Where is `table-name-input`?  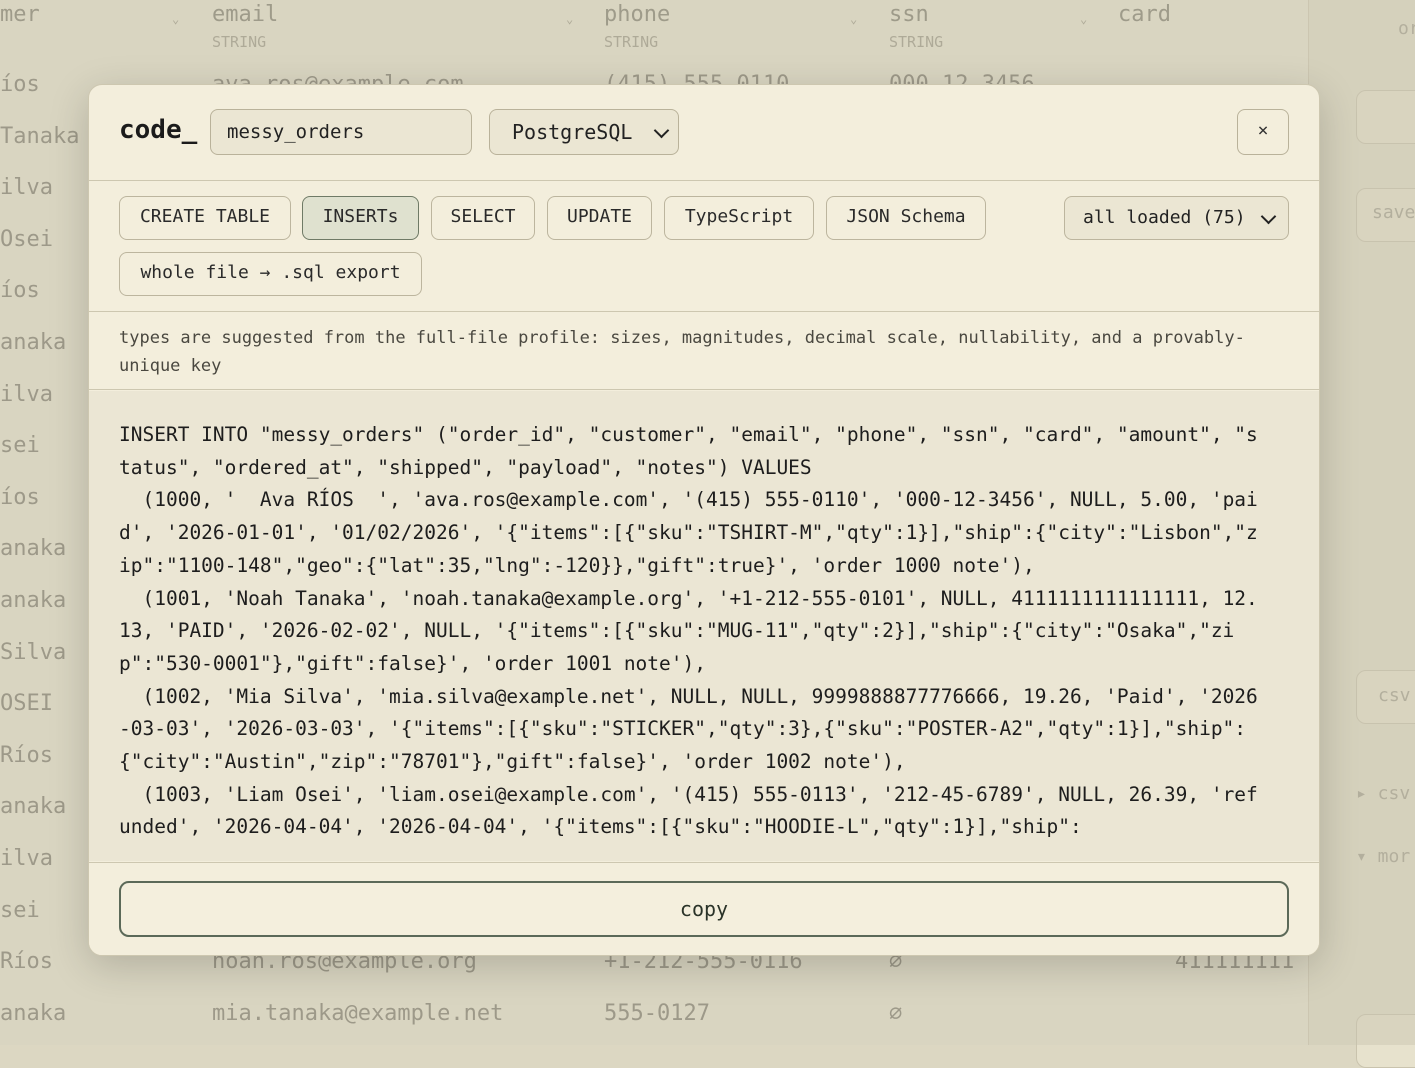 table-name-input is located at coordinates (341, 132).